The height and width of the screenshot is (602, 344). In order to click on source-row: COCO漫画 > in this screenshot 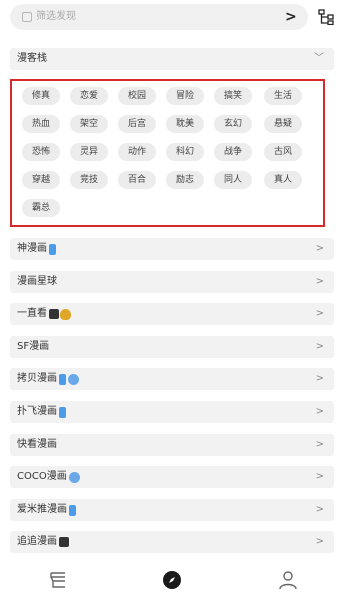, I will do `click(172, 477)`.